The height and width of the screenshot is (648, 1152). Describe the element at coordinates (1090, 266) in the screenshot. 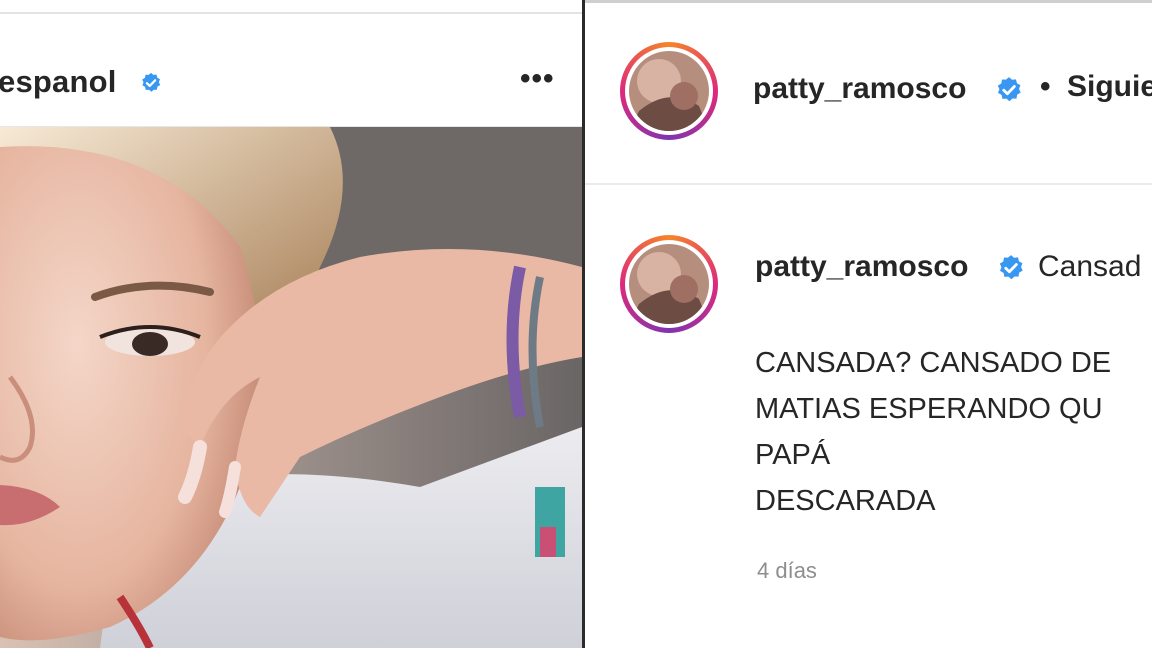

I see `comment-text: Cansad` at that location.